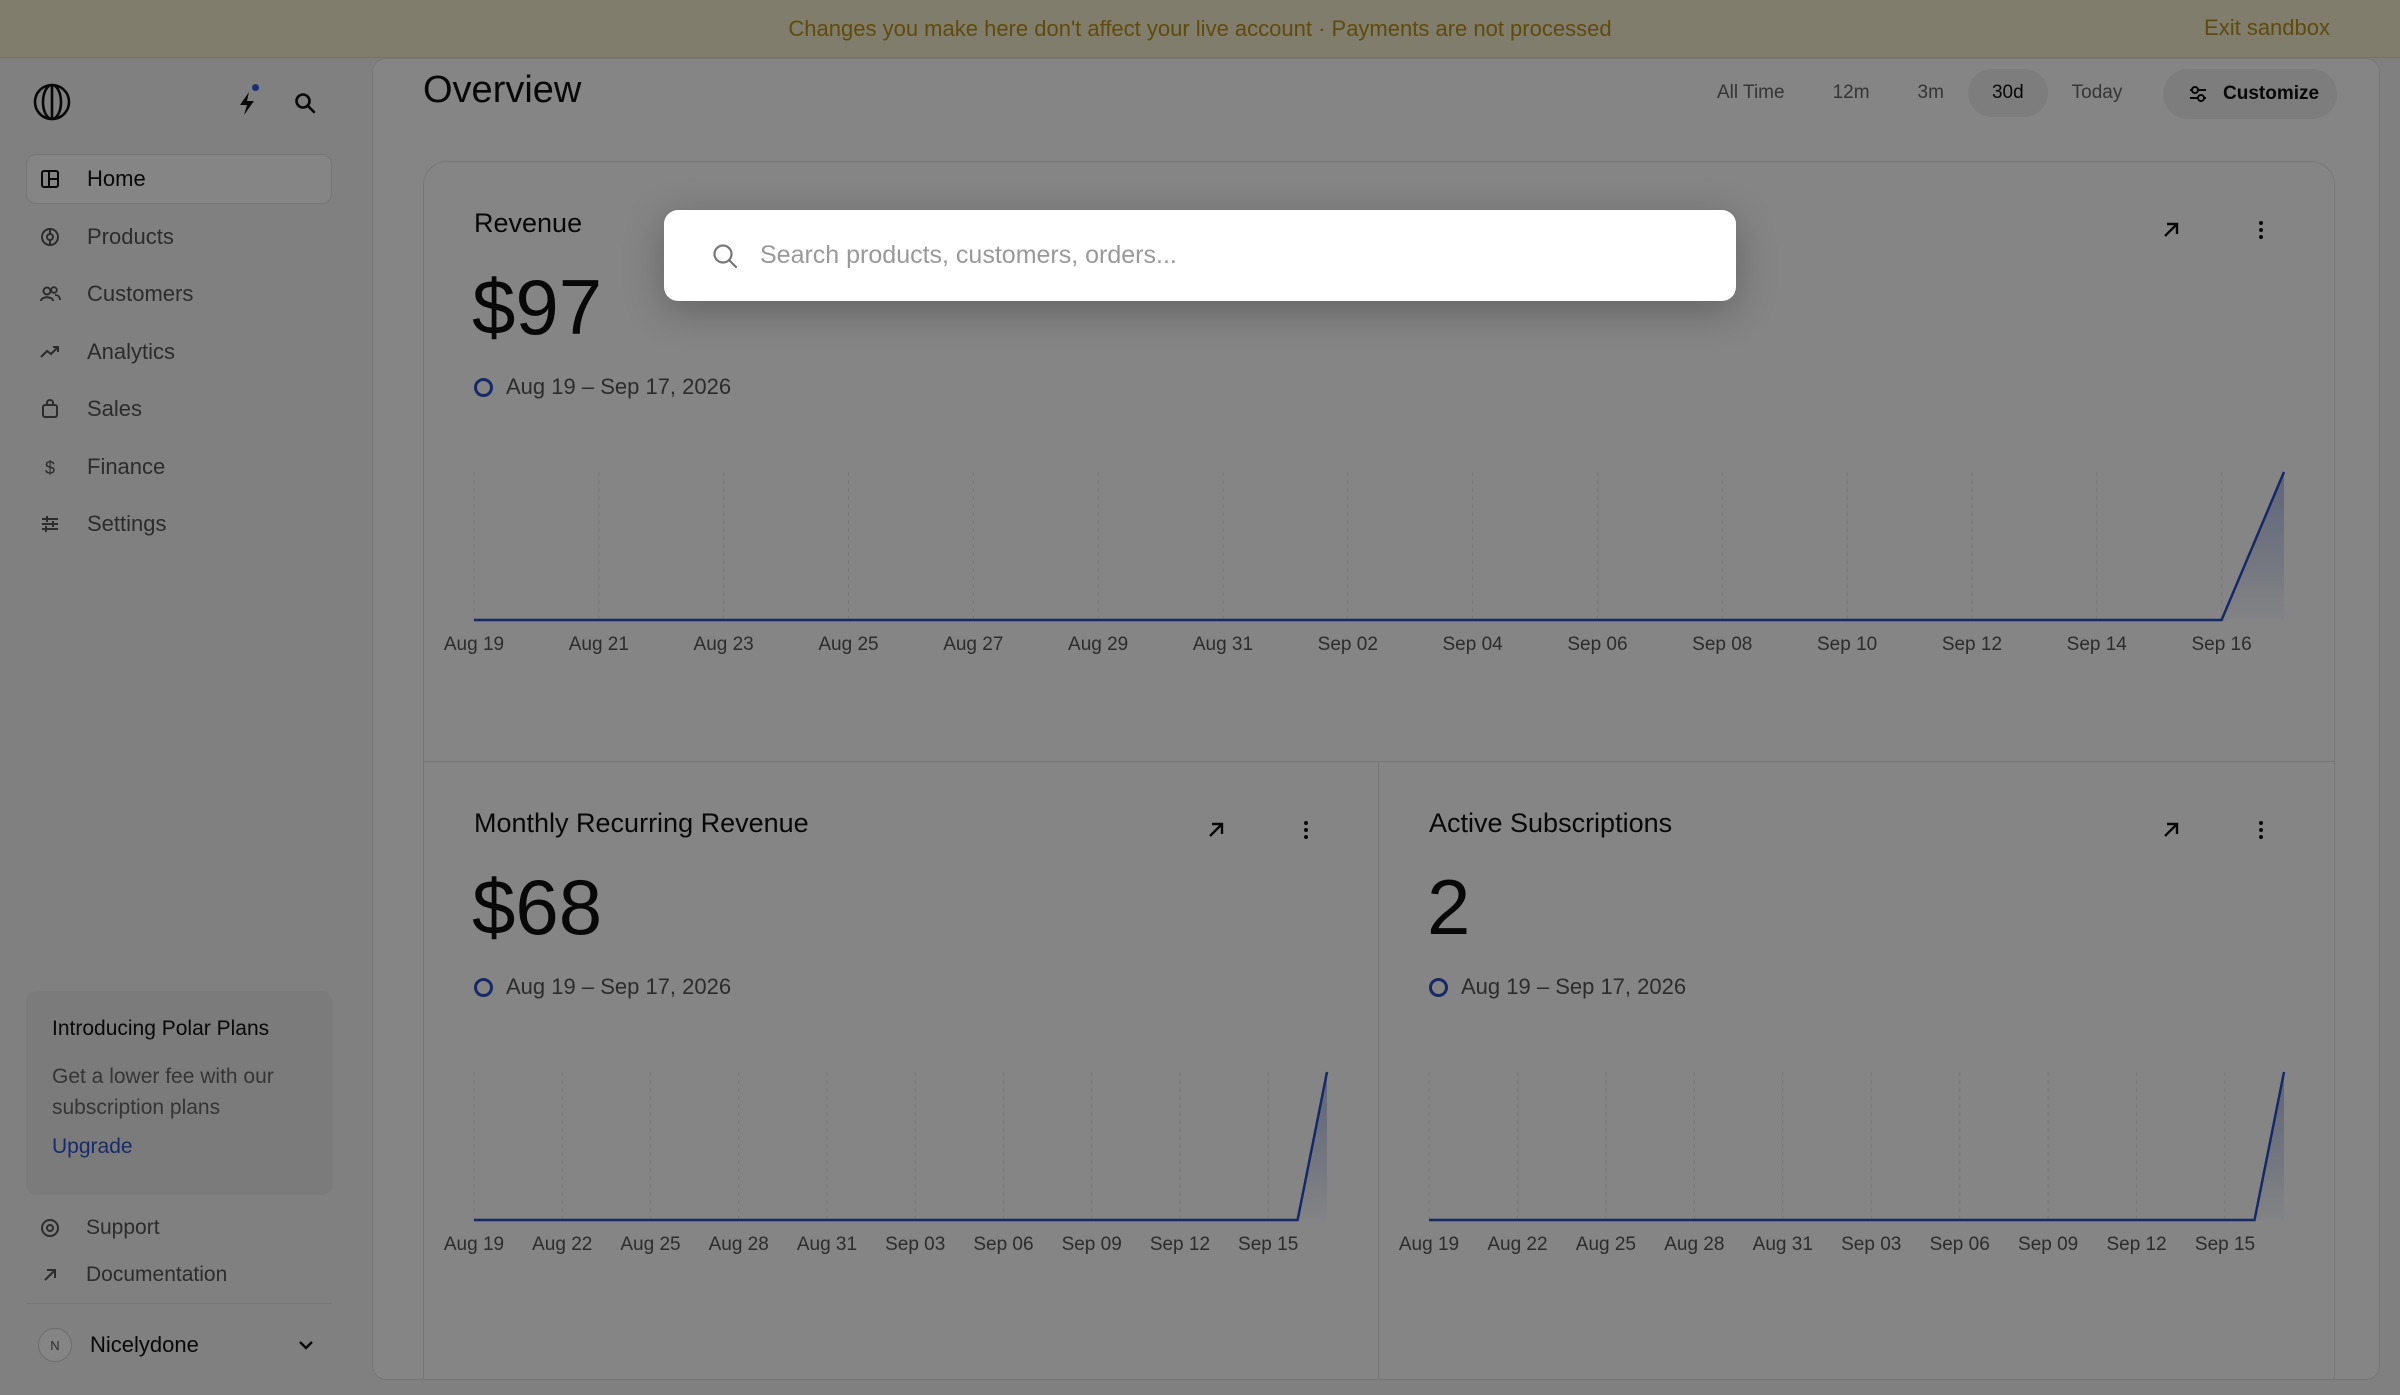  What do you see at coordinates (1210, 255) in the screenshot?
I see `search-input` at bounding box center [1210, 255].